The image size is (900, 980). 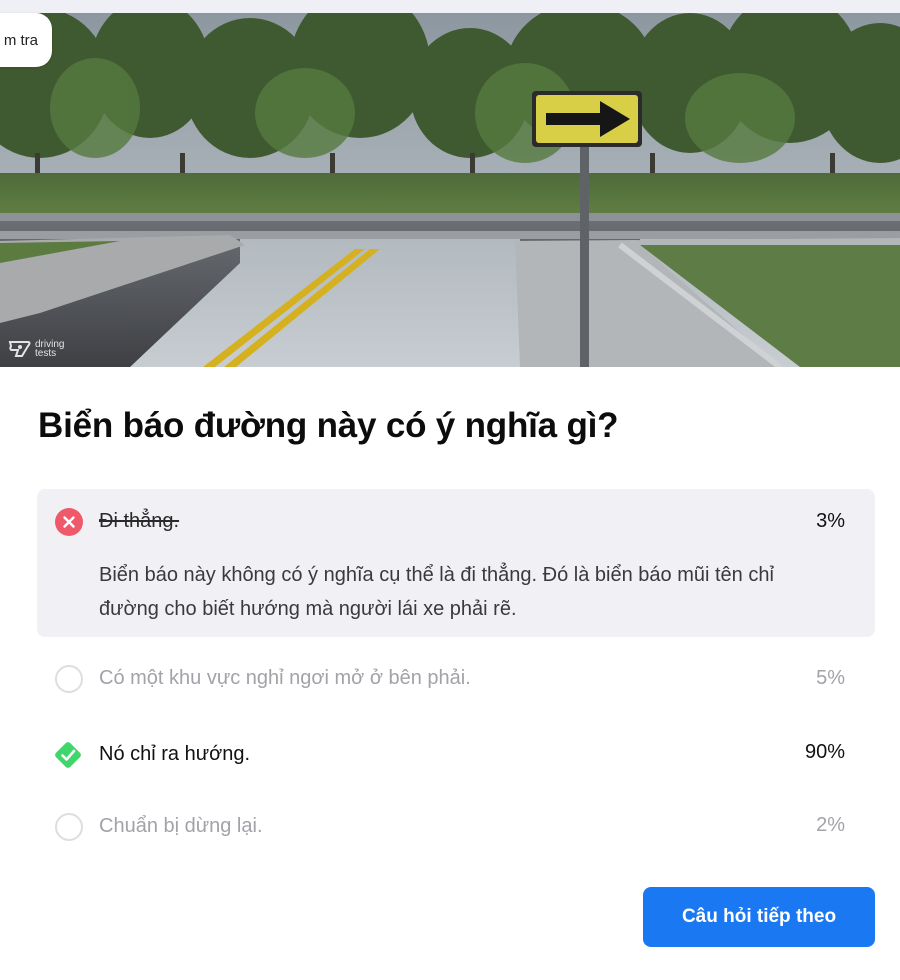 I want to click on question-title: Biển báo đường này có ý nghĩa gì?, so click(x=328, y=425).